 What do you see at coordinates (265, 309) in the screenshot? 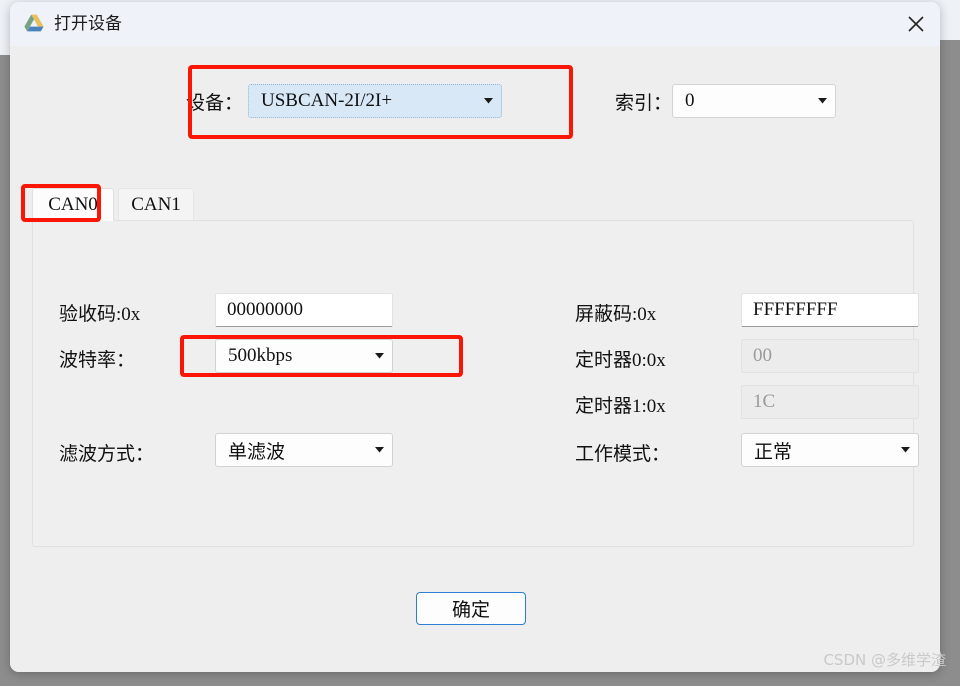
I see `acceptance-code-value: 00000000` at bounding box center [265, 309].